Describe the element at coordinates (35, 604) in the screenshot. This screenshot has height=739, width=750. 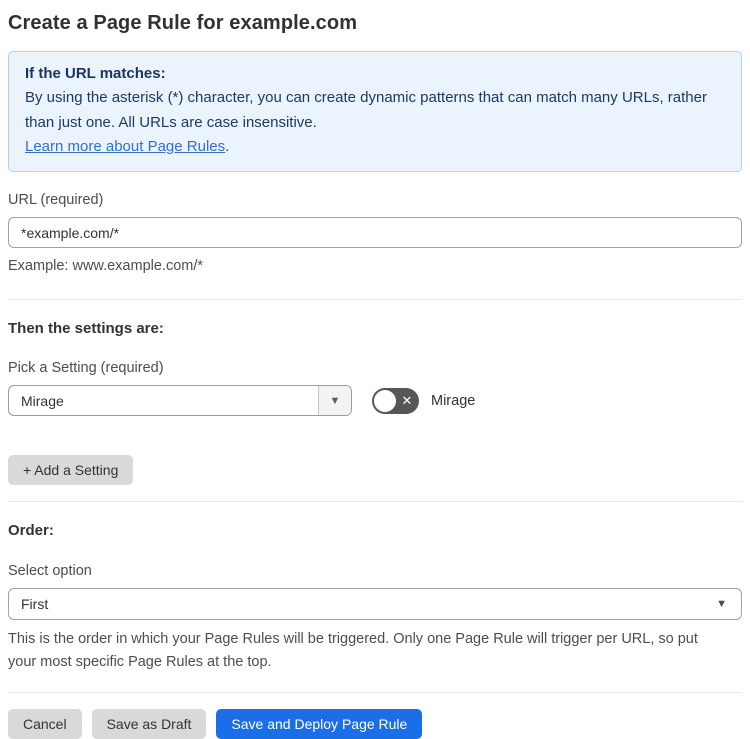
I see `order-select-value: First` at that location.